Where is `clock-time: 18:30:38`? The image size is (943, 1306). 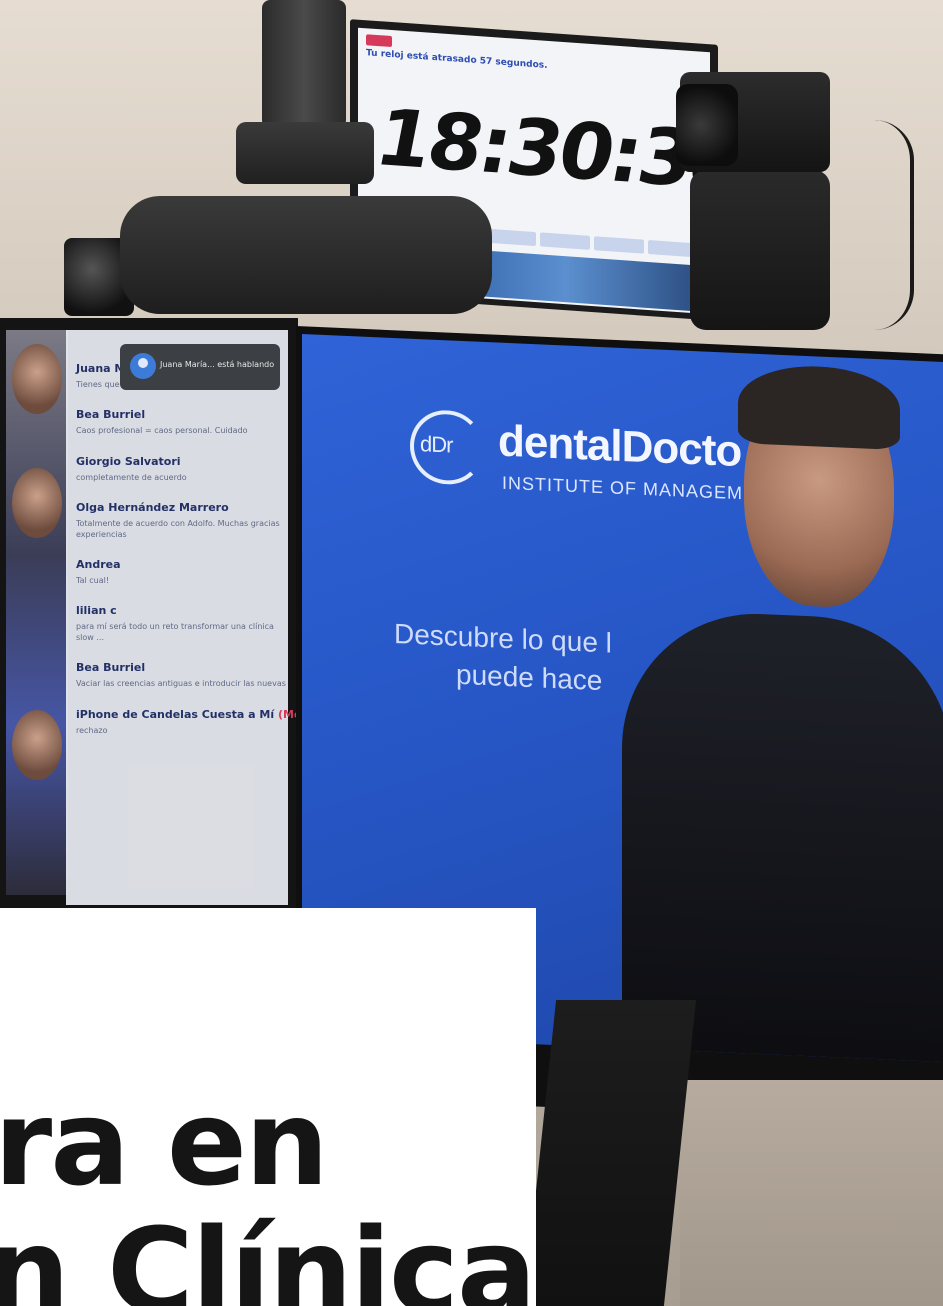
clock-time: 18:30:38 is located at coordinates (544, 151).